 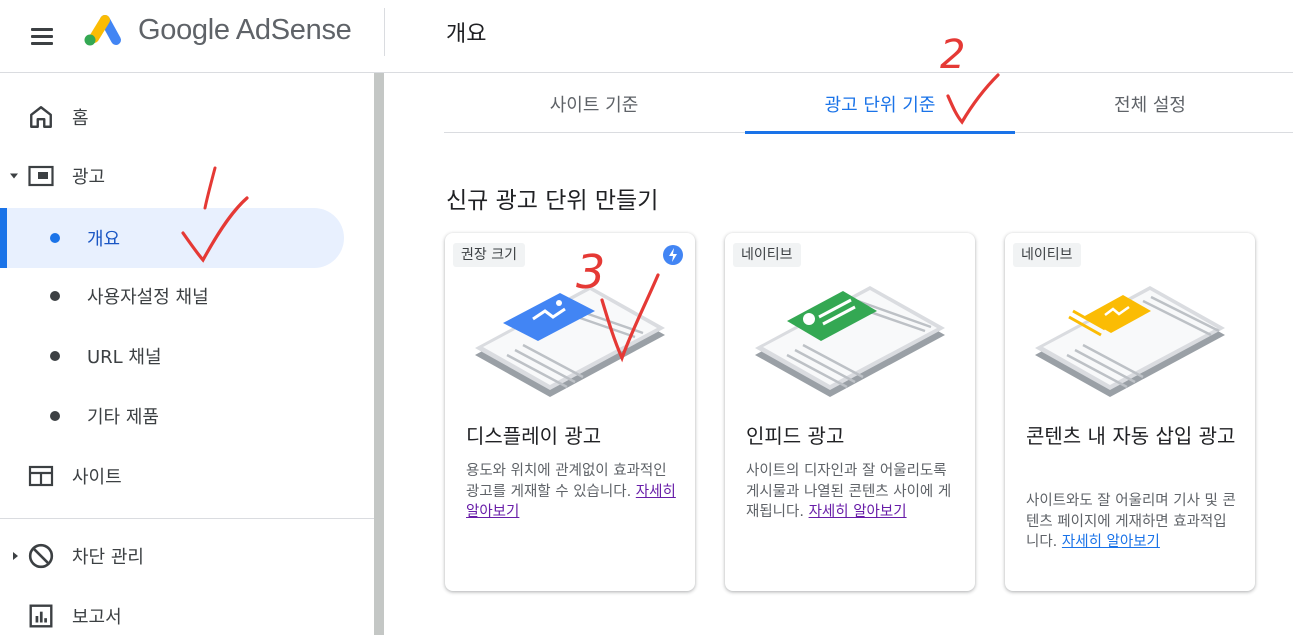 What do you see at coordinates (42, 36) in the screenshot?
I see `hamburger-menu-icon` at bounding box center [42, 36].